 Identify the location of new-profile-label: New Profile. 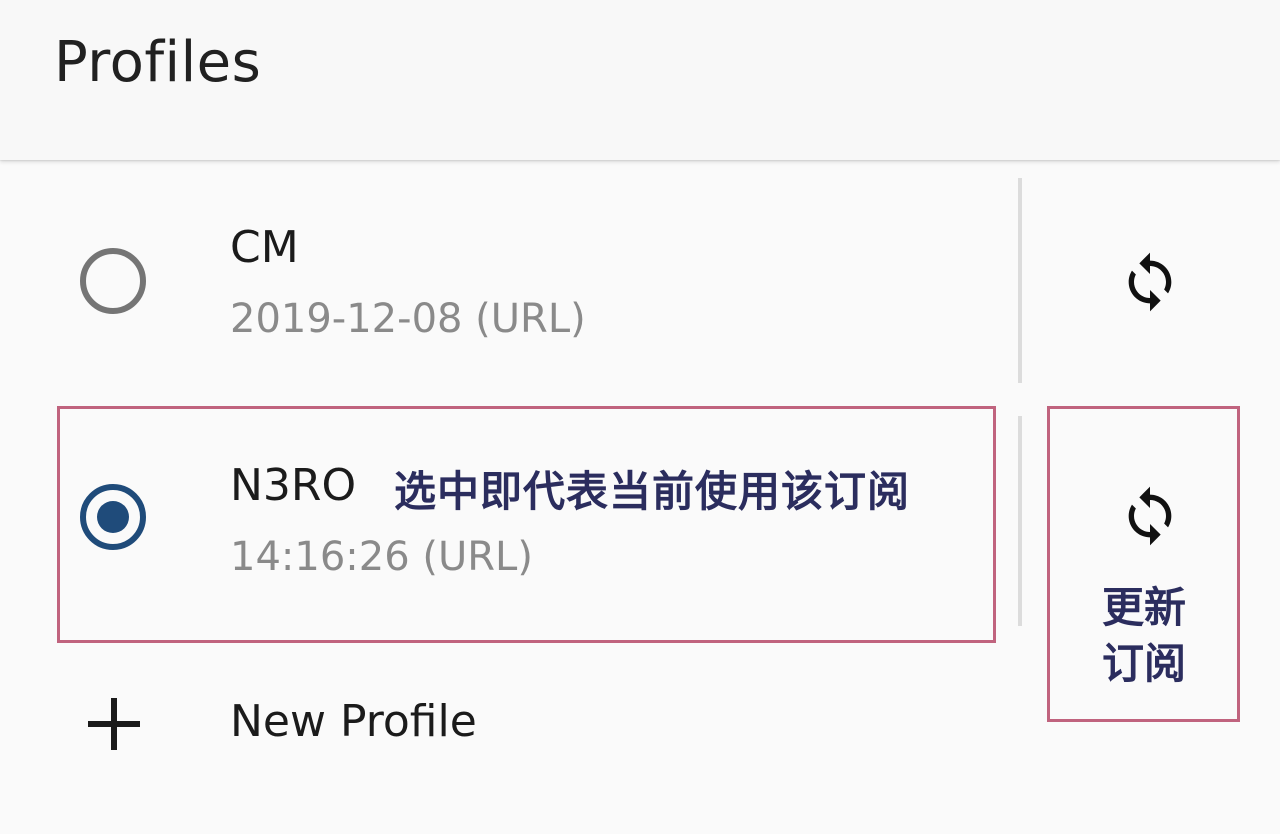
(353, 721).